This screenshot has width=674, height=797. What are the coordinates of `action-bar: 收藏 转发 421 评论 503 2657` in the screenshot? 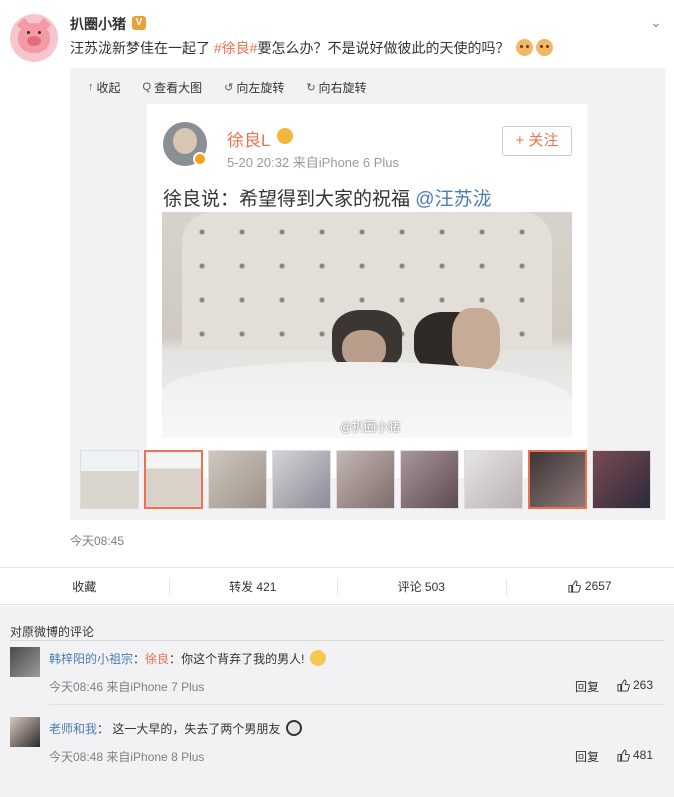 It's located at (337, 586).